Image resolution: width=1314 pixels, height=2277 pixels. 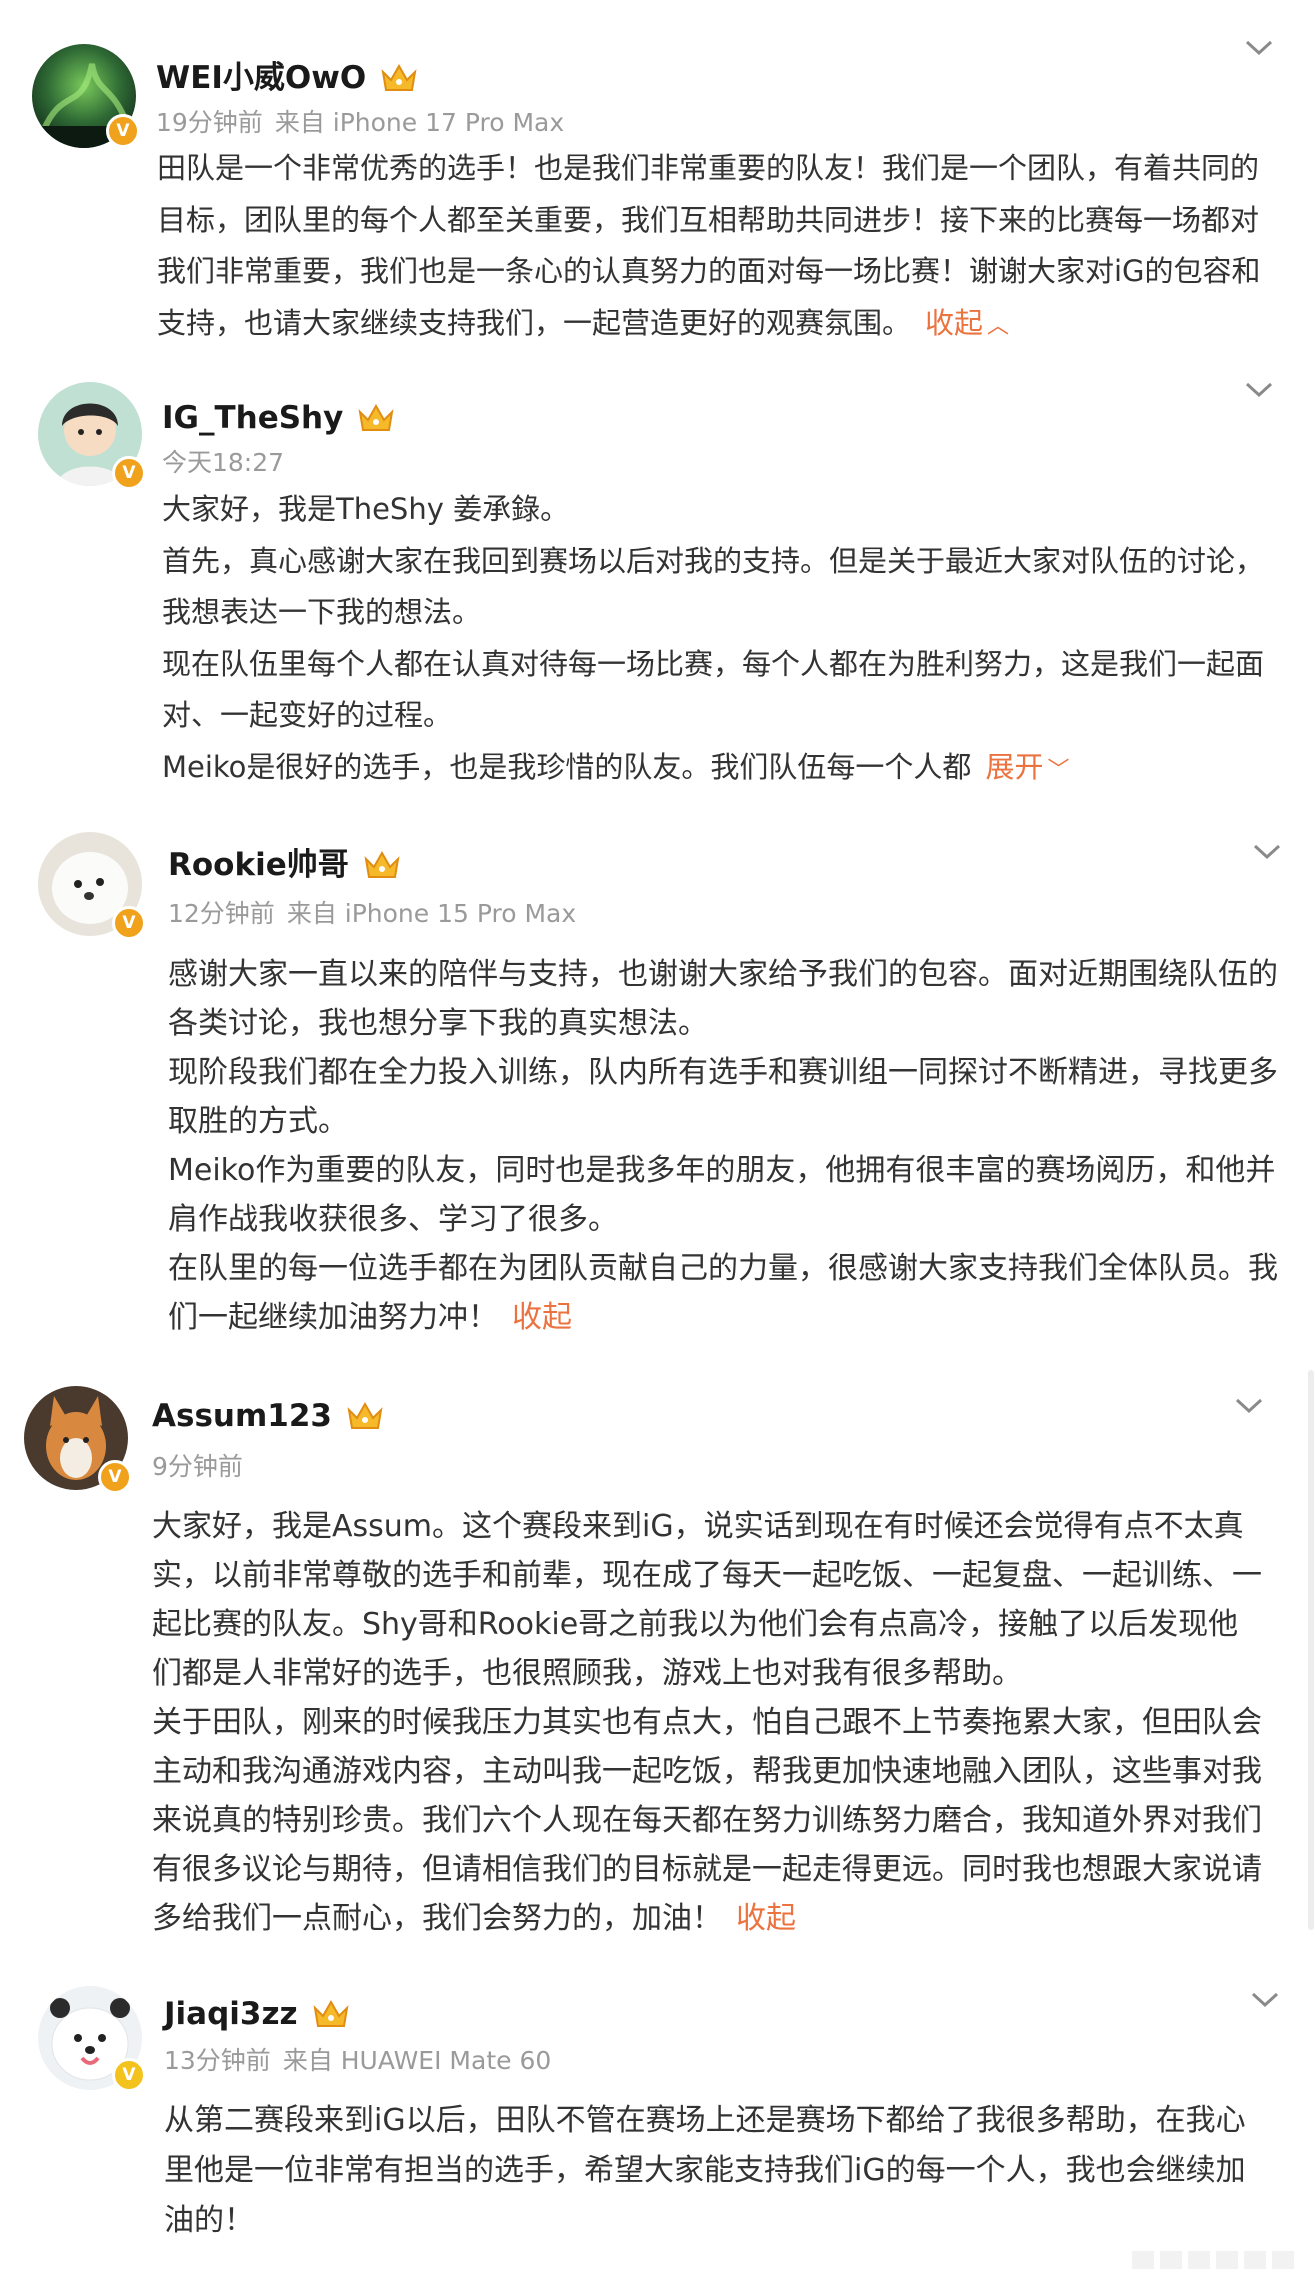 What do you see at coordinates (221, 913) in the screenshot?
I see `post-time: 12分钟前` at bounding box center [221, 913].